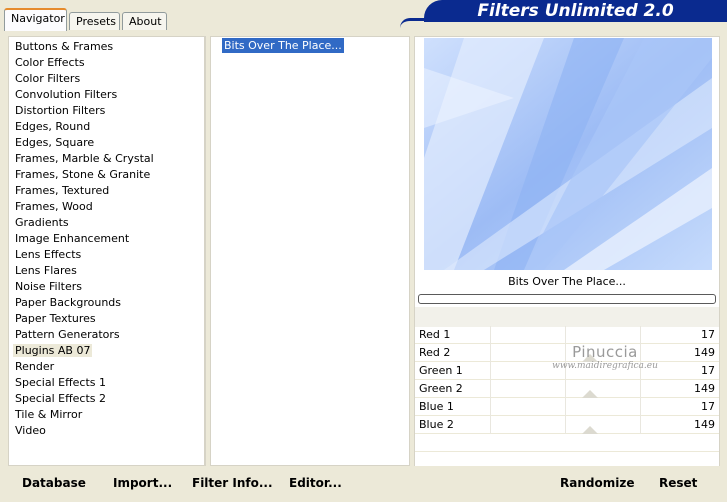 The height and width of the screenshot is (502, 727). Describe the element at coordinates (49, 414) in the screenshot. I see `category-item-label: Tile & Mirror` at that location.